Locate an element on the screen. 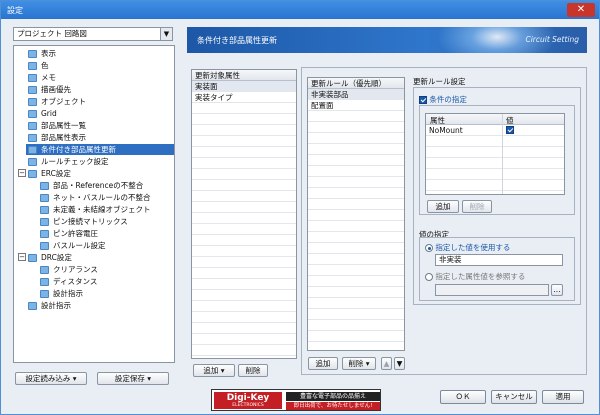 The height and width of the screenshot is (415, 600). tree-item-rule-check: ルールチェック設定 is located at coordinates (101, 161).